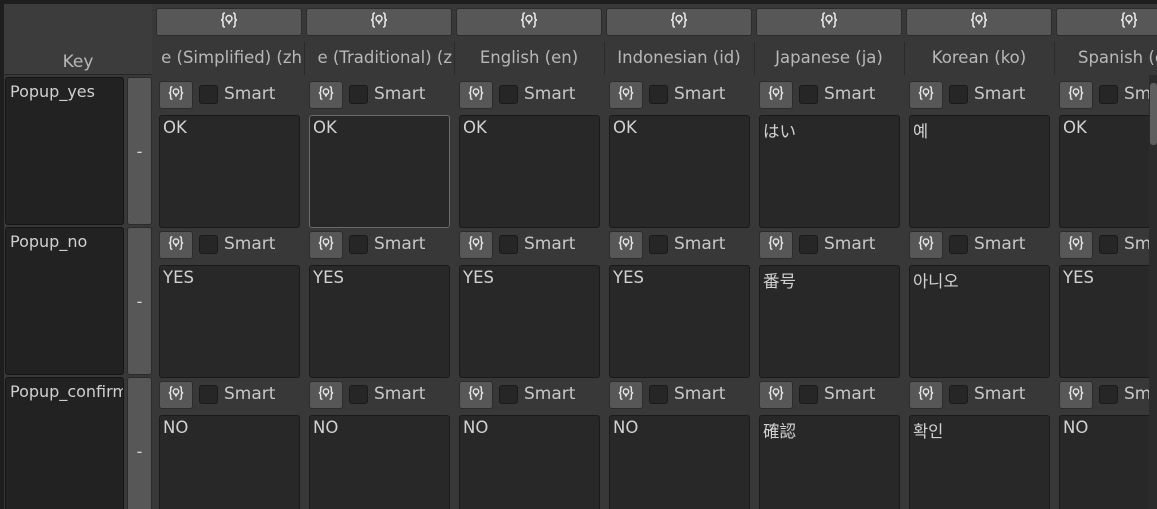 The height and width of the screenshot is (509, 1157). Describe the element at coordinates (1153, 114) in the screenshot. I see `vertical-scrollbar-thumb` at that location.